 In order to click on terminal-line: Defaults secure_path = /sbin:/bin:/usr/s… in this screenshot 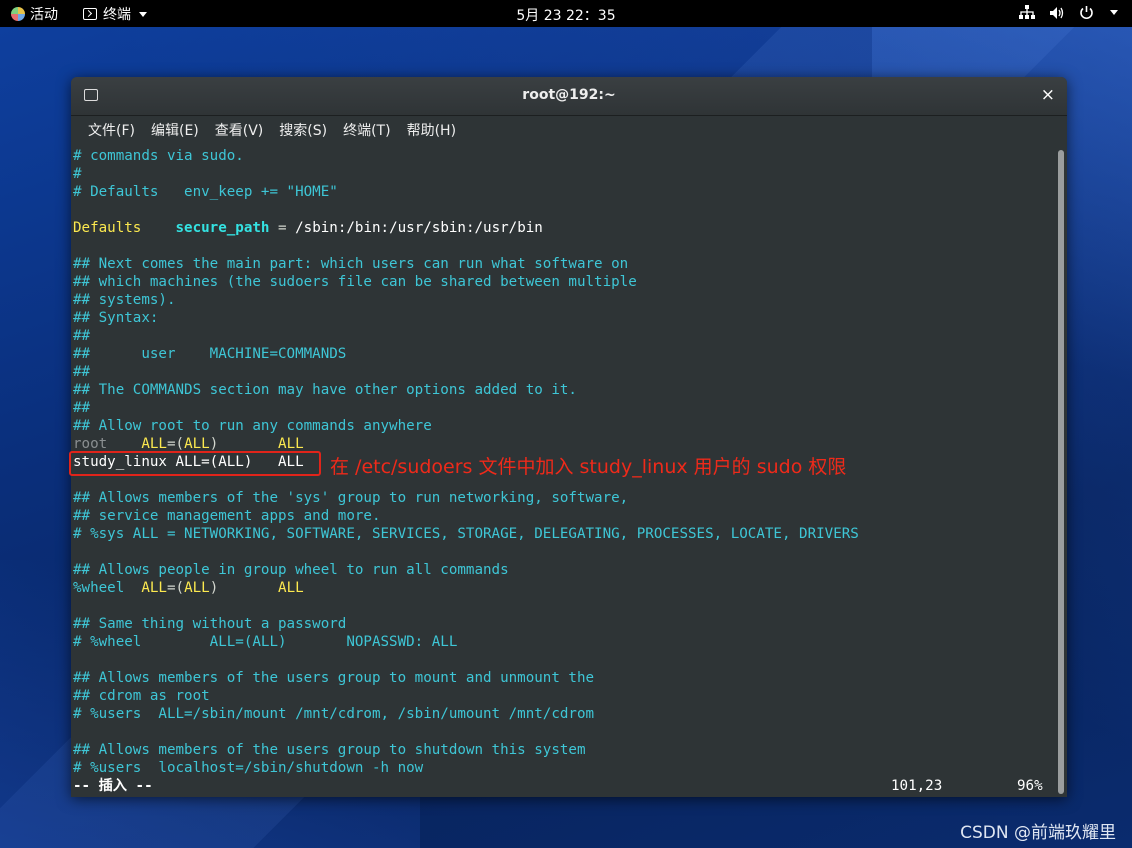, I will do `click(308, 228)`.